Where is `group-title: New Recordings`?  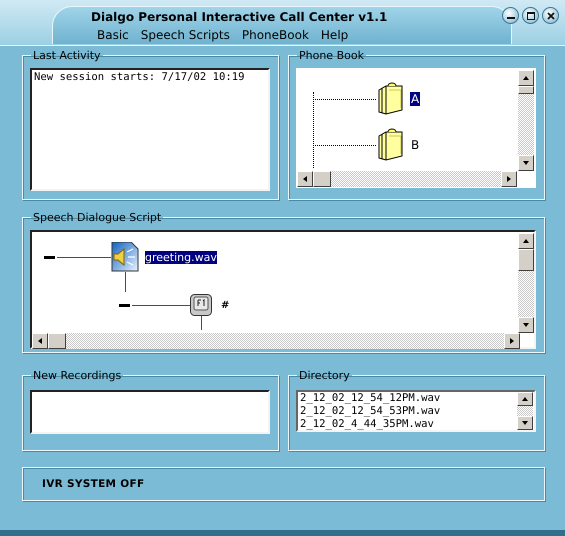
group-title: New Recordings is located at coordinates (77, 375).